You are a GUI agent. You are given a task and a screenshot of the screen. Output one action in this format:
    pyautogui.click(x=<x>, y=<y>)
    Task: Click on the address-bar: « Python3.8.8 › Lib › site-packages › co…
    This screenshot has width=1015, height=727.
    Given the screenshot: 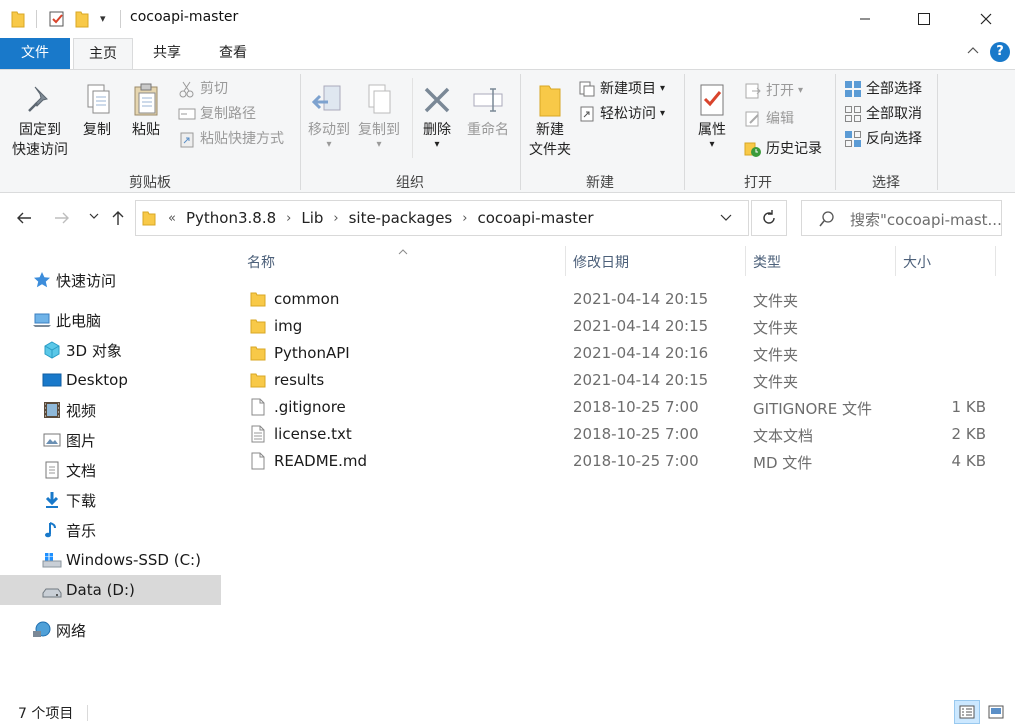 What is the action you would take?
    pyautogui.click(x=442, y=218)
    